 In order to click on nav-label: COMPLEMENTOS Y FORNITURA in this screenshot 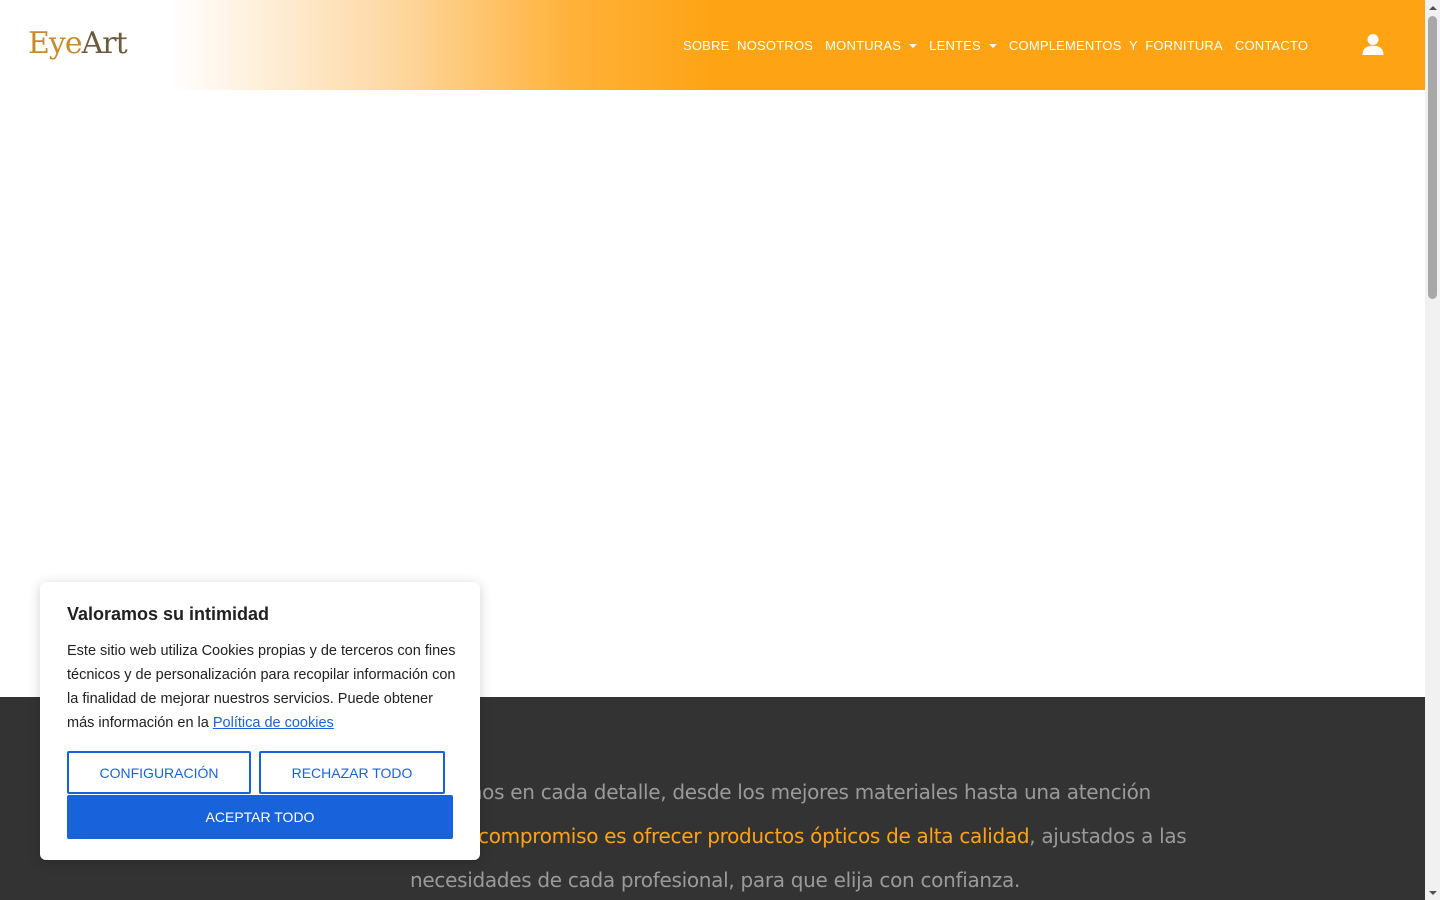, I will do `click(1115, 45)`.